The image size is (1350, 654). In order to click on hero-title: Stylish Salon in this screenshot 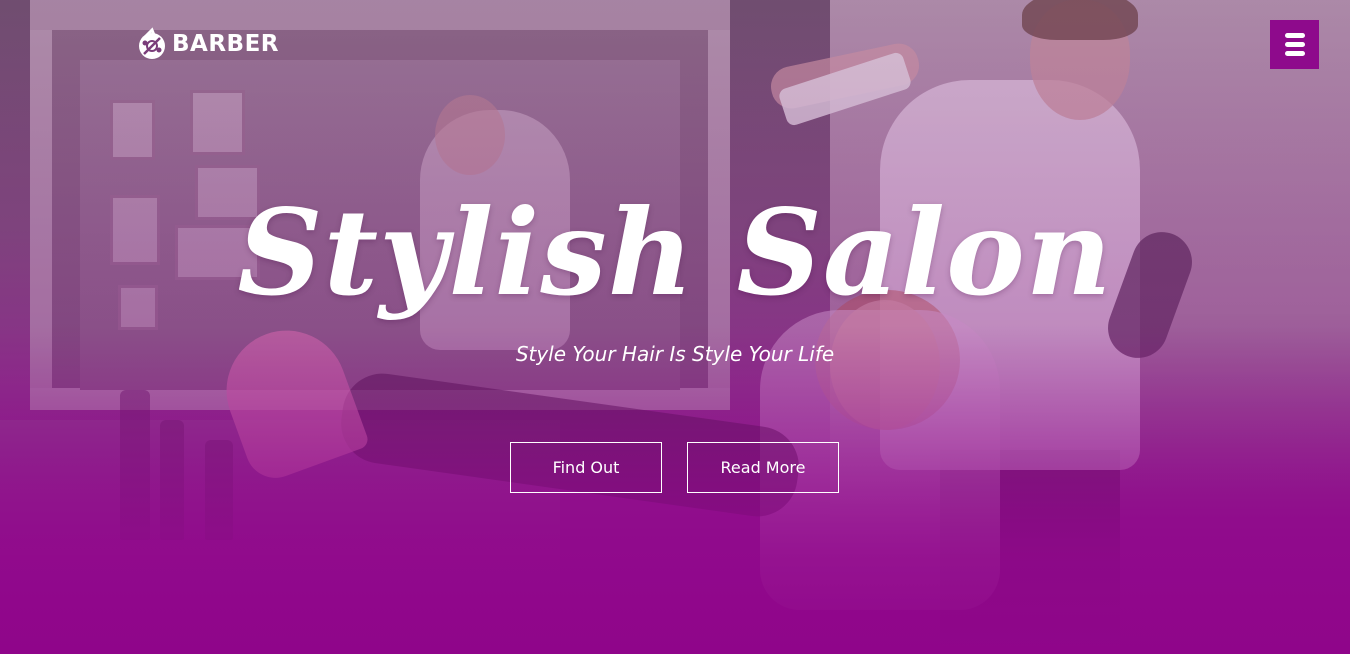, I will do `click(675, 252)`.